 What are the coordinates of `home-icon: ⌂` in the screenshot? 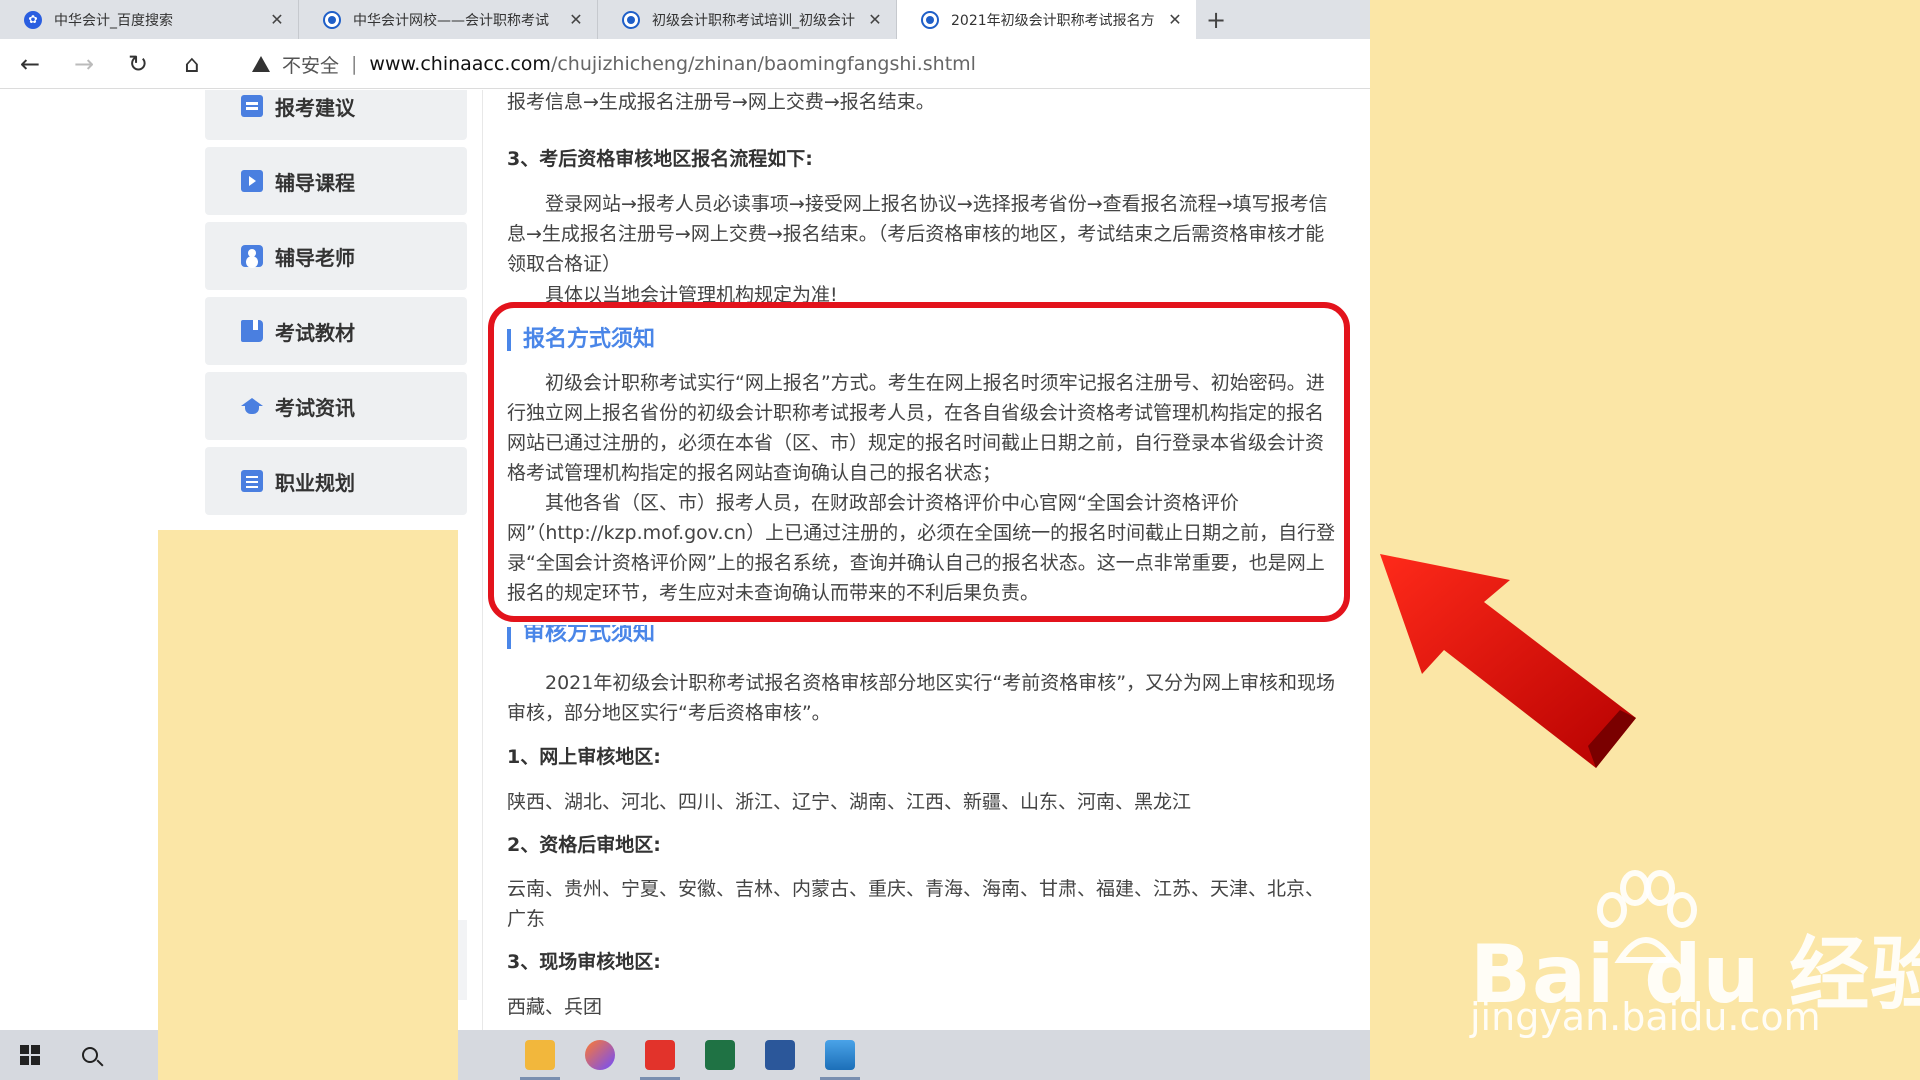 It's located at (192, 63).